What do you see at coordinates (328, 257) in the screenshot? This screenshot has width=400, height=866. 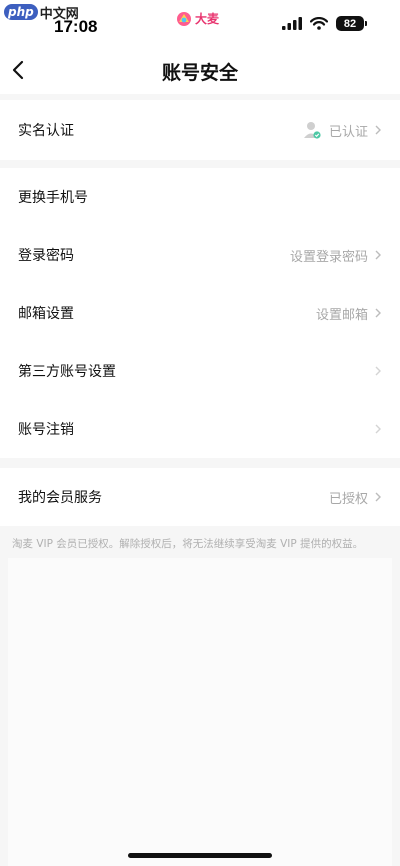 I see `row-value: 设置登录密码` at bounding box center [328, 257].